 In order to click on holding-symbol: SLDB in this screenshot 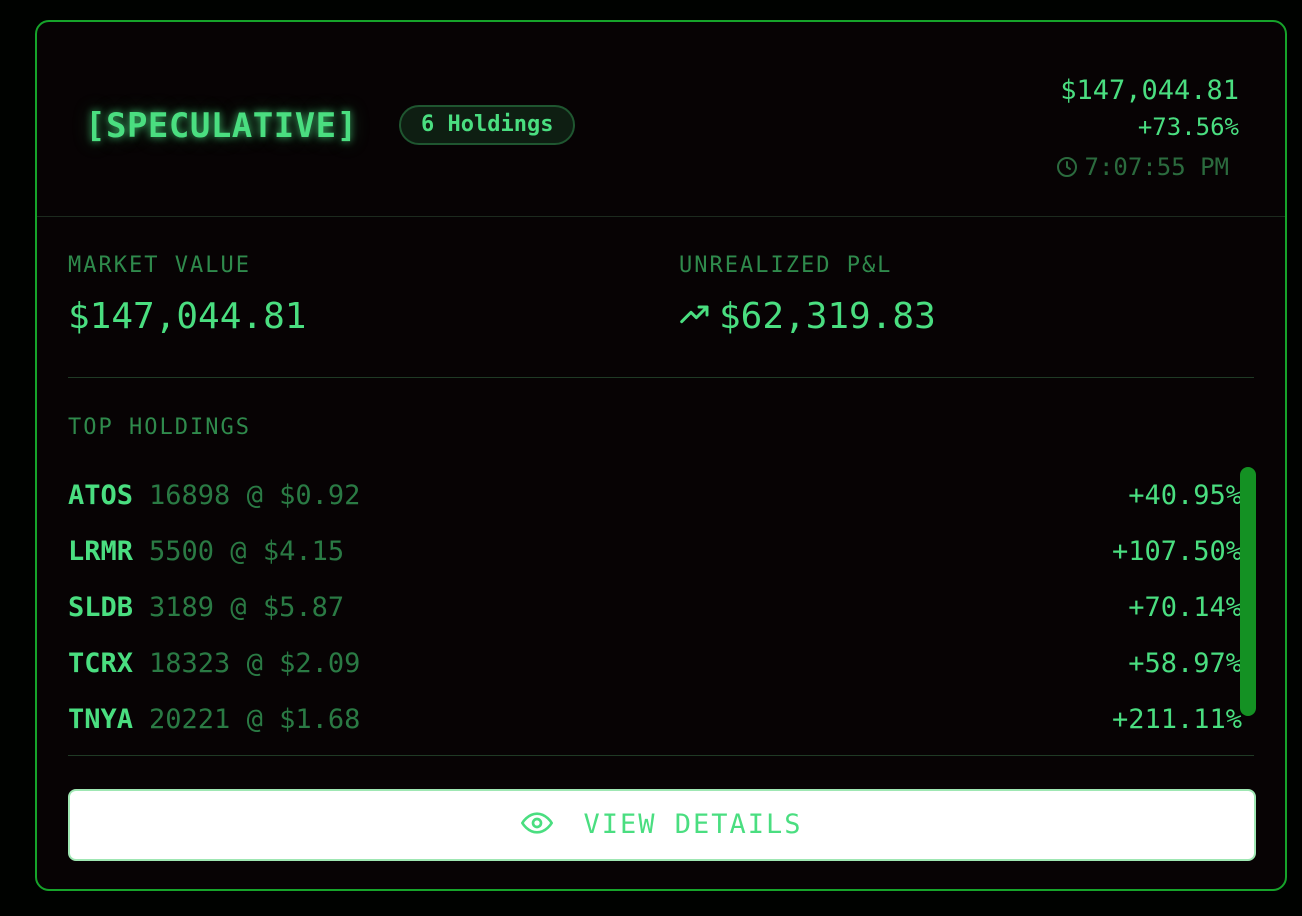, I will do `click(101, 607)`.